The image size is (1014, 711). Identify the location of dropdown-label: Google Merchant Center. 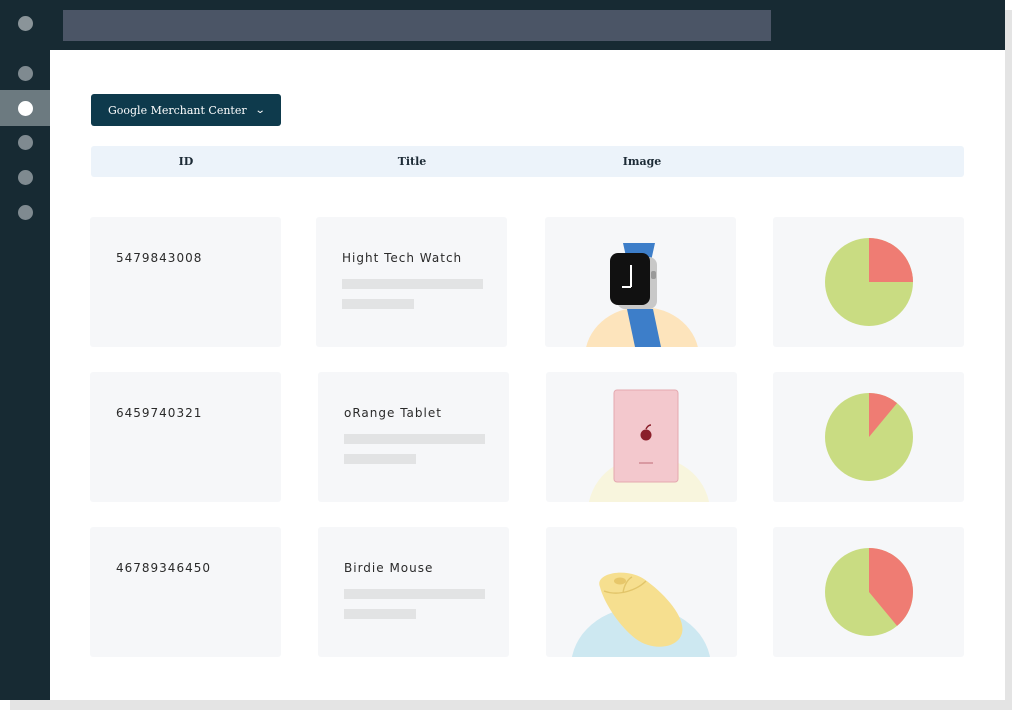
(177, 110).